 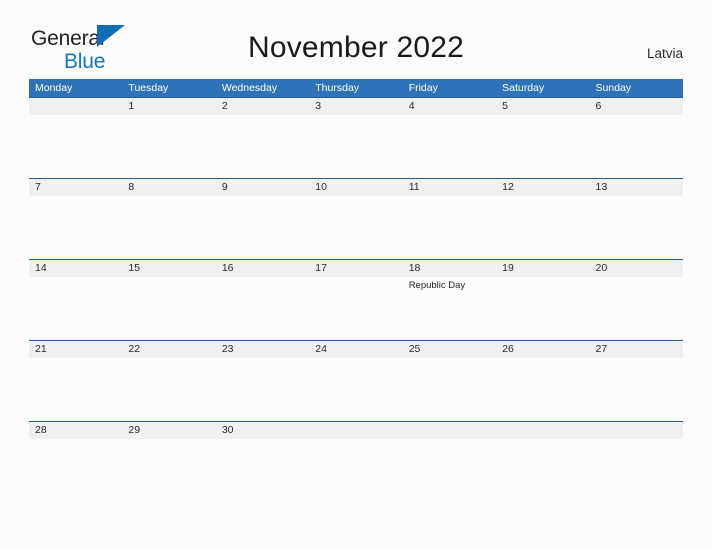 I want to click on weekday-header-thursday: Thursday, so click(x=337, y=88).